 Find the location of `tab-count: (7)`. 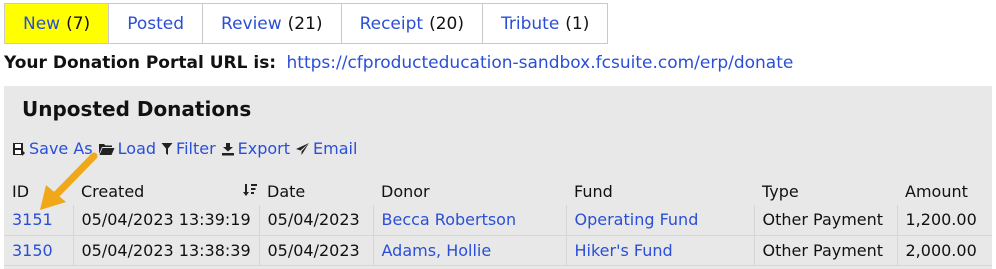

tab-count: (7) is located at coordinates (78, 23).